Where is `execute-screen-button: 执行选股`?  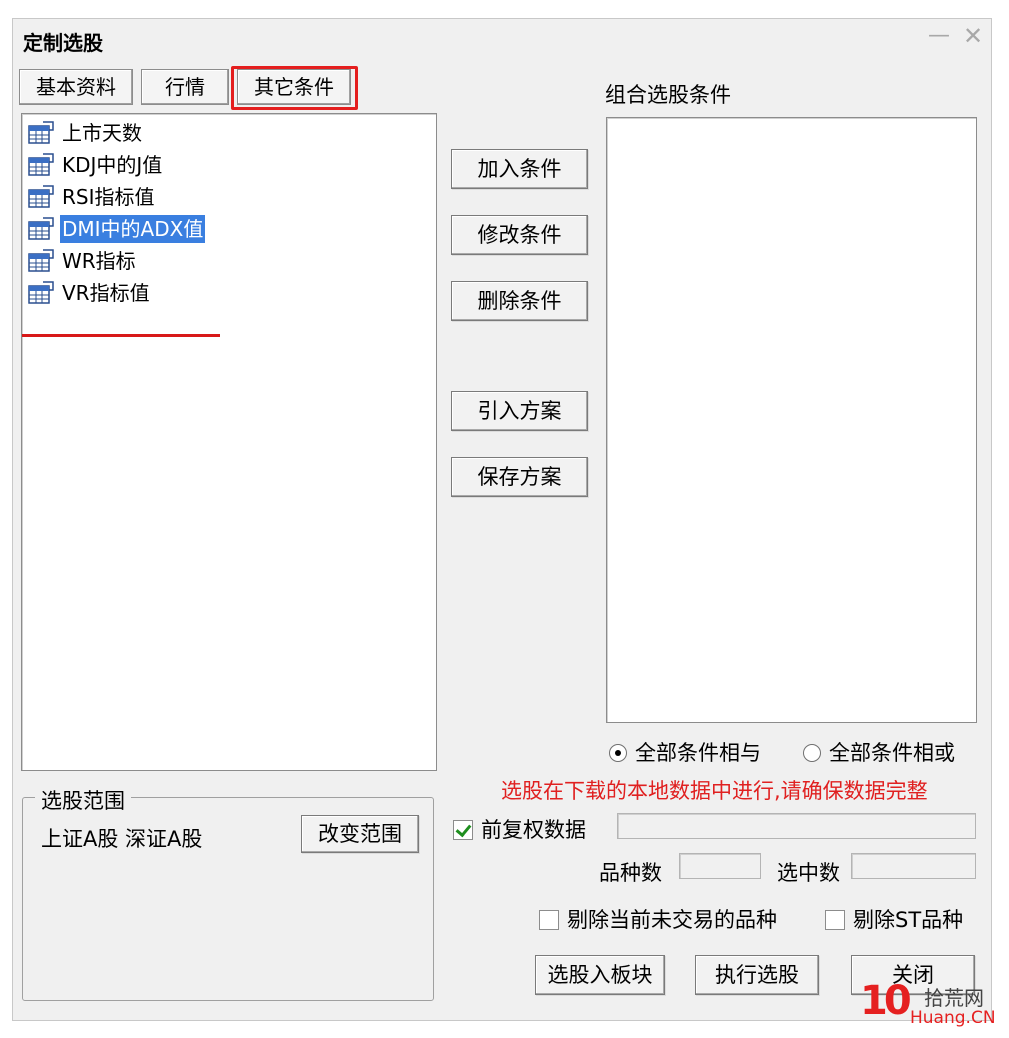
execute-screen-button: 执行选股 is located at coordinates (757, 975).